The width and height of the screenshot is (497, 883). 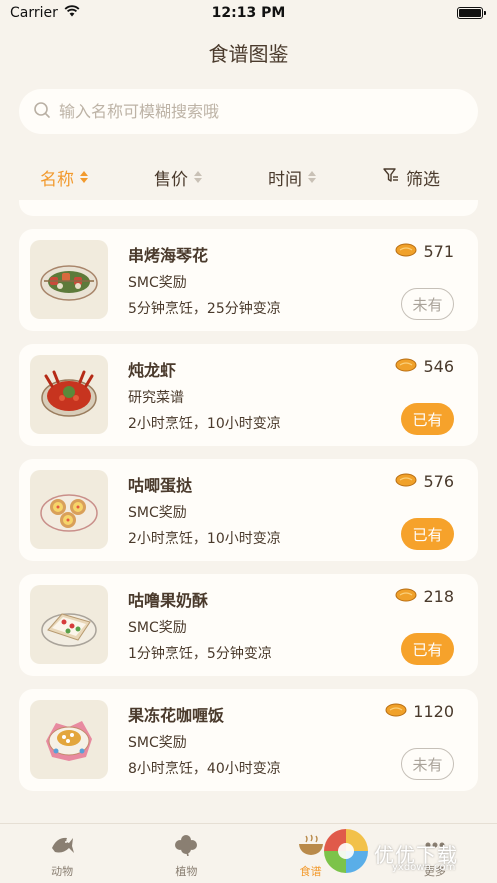 What do you see at coordinates (160, 485) in the screenshot?
I see `recipe-name: 咕唧蛋挞` at bounding box center [160, 485].